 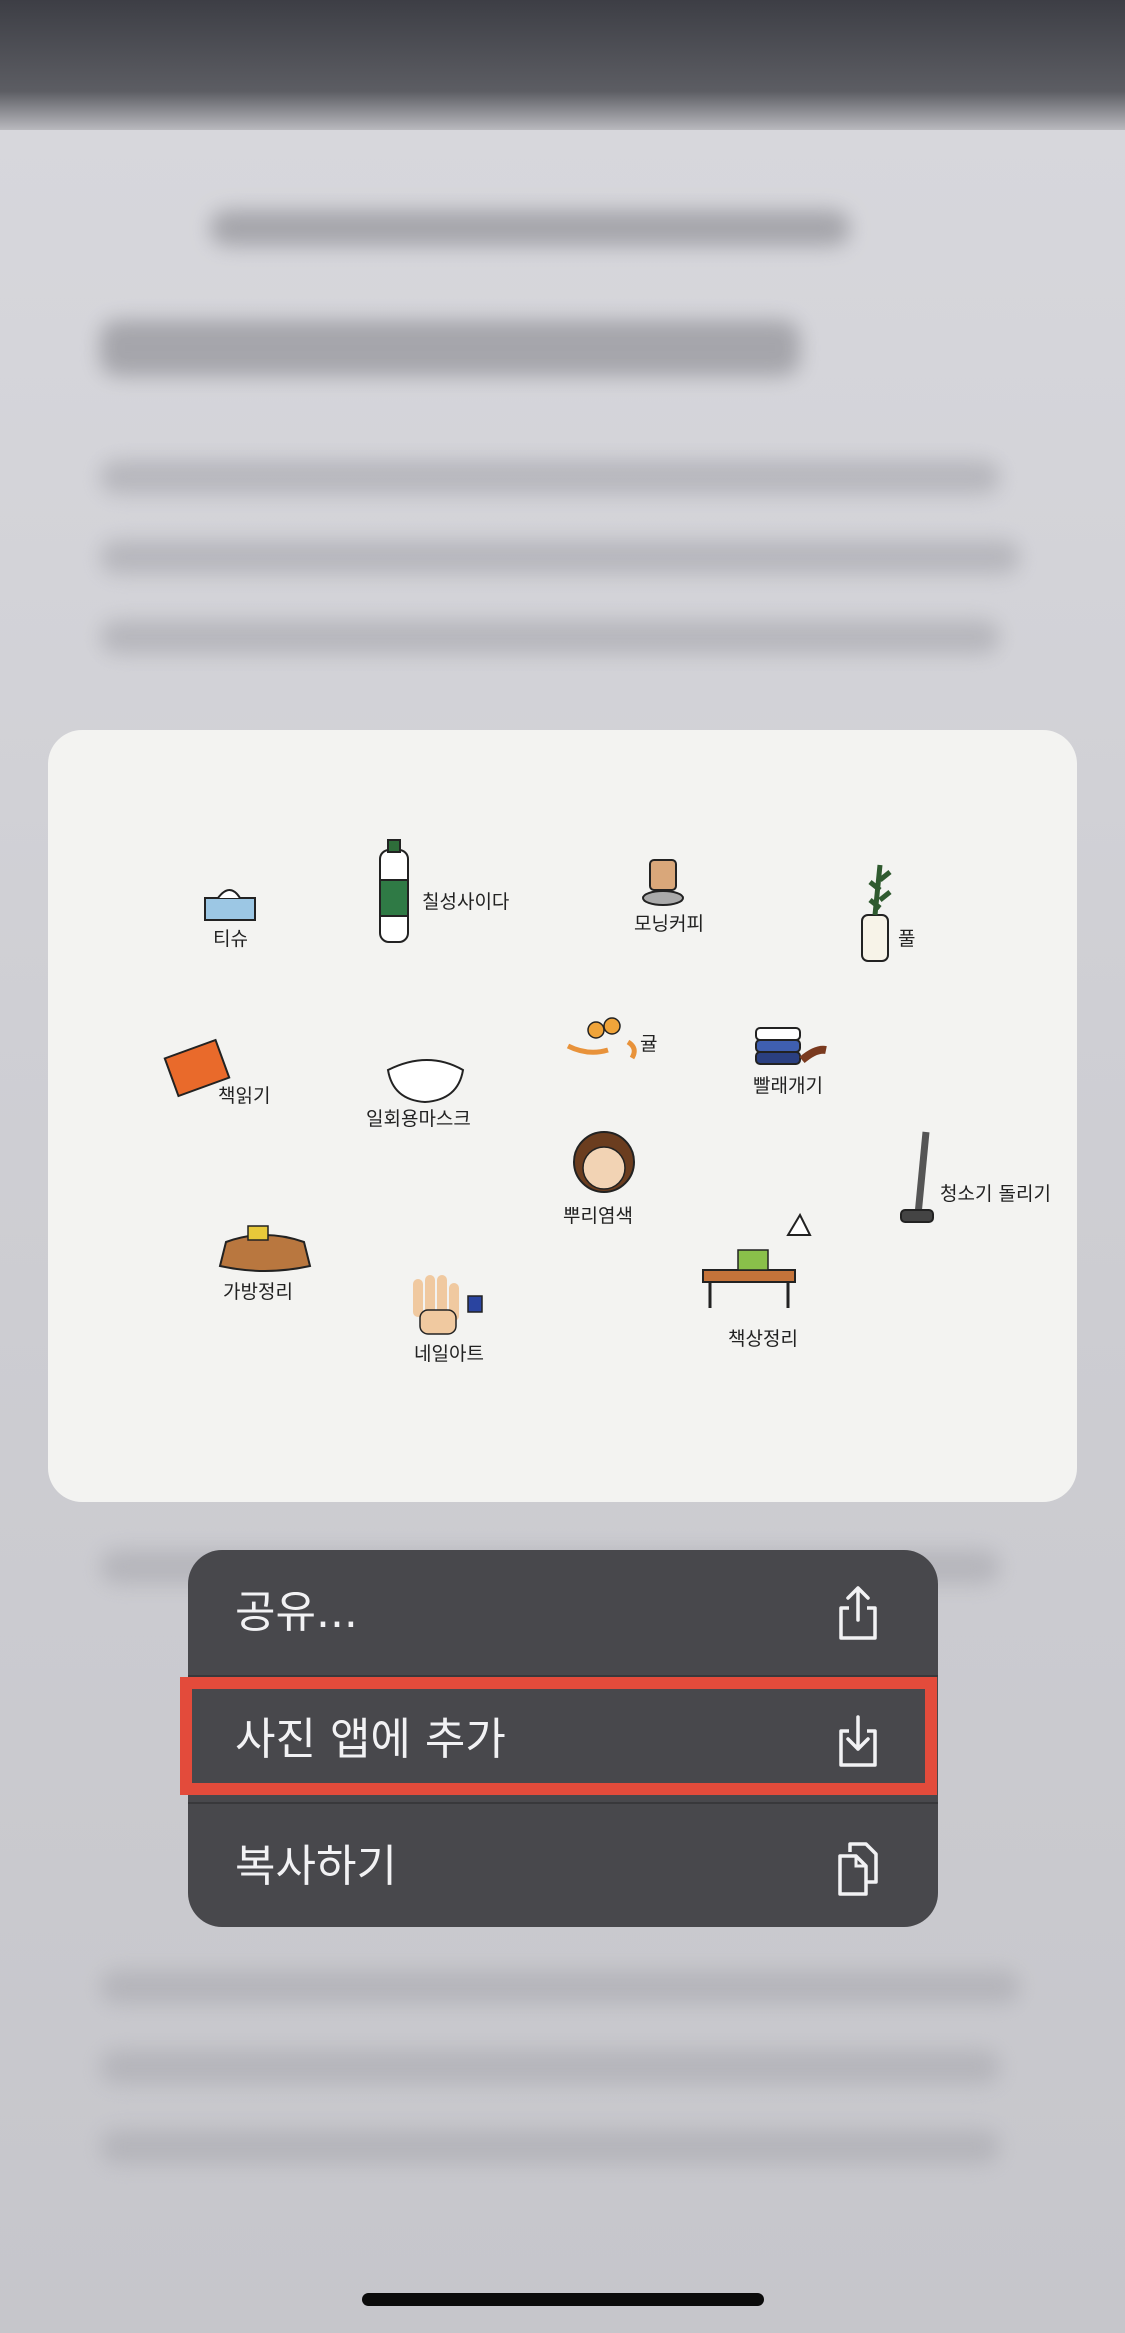 What do you see at coordinates (230, 939) in the screenshot?
I see `tissue-label: 티슈` at bounding box center [230, 939].